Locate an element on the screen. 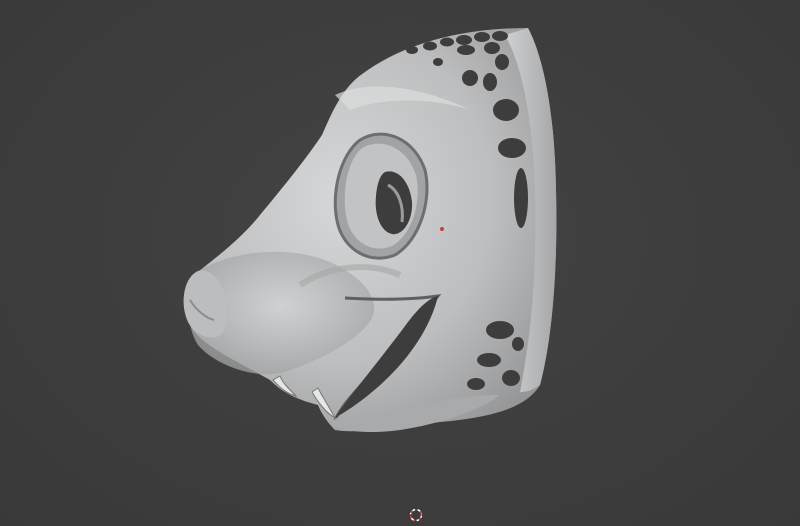 This screenshot has height=526, width=800. object-origin-icon is located at coordinates (442, 229).